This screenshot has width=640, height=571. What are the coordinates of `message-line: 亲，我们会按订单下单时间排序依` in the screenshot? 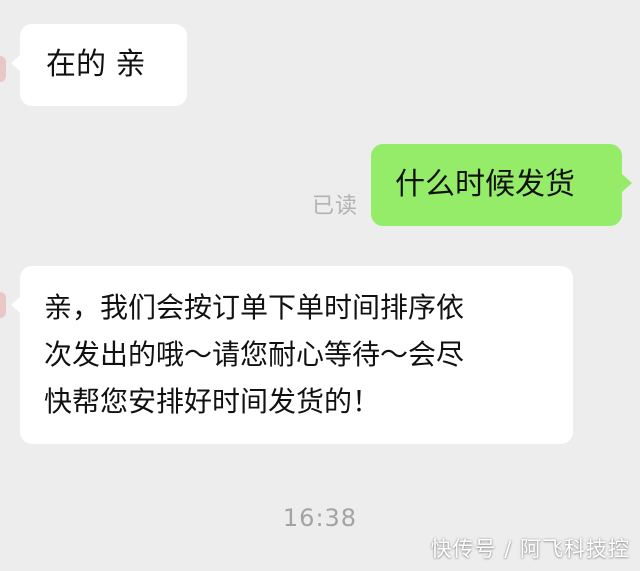 It's located at (254, 307).